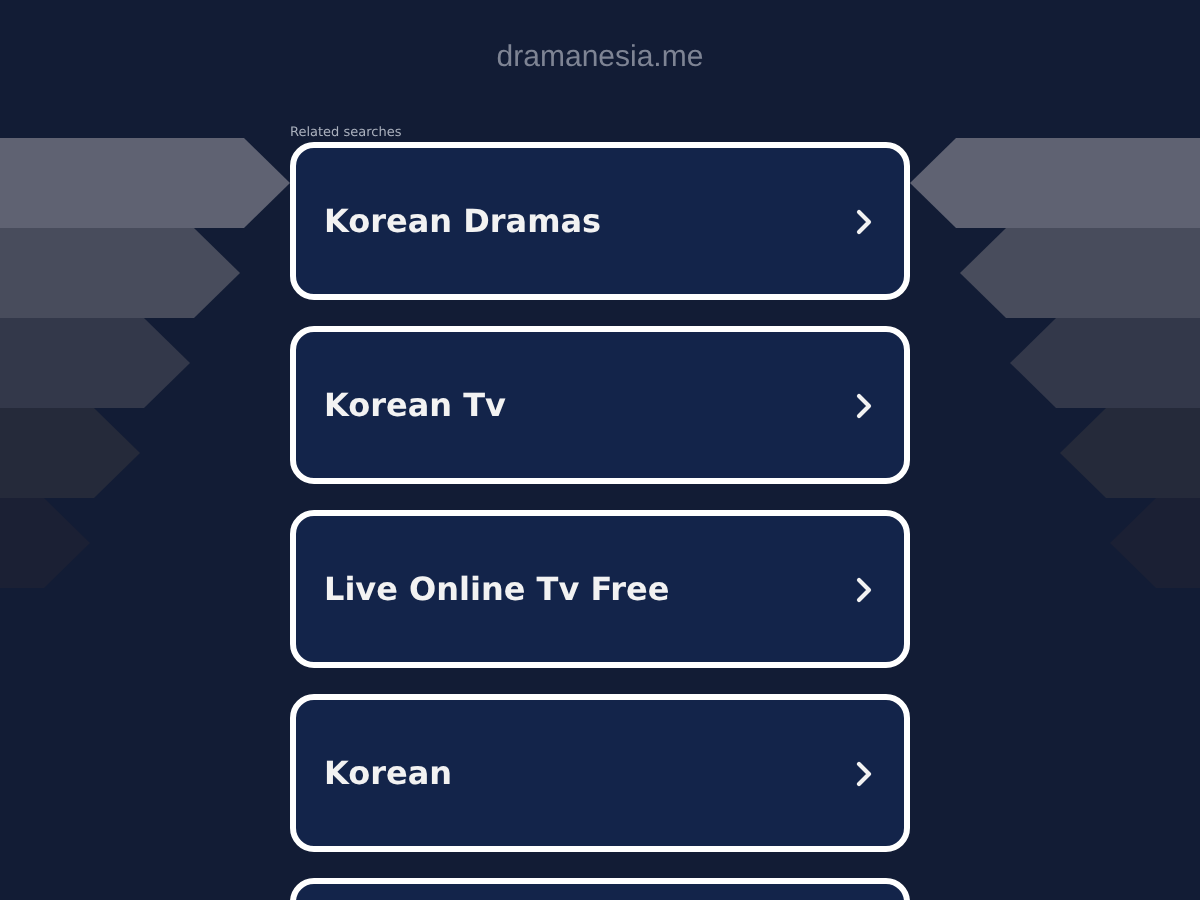 Image resolution: width=1200 pixels, height=900 pixels. I want to click on search-result-link: Live Online Tv Free, so click(600, 589).